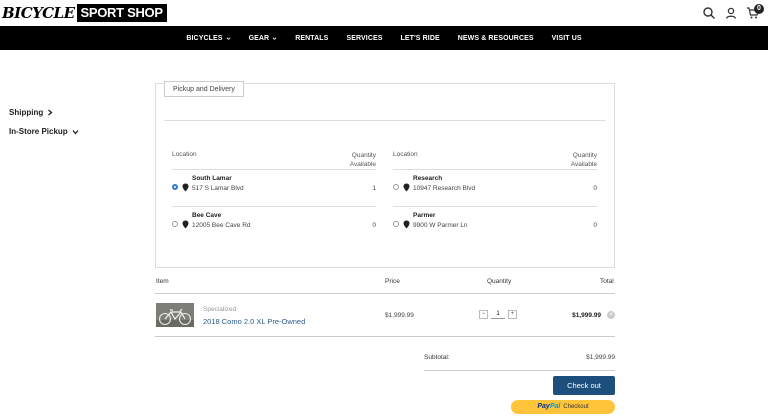 The height and width of the screenshot is (416, 768). Describe the element at coordinates (576, 407) in the screenshot. I see `paypal-checkout-label: Checkout` at that location.